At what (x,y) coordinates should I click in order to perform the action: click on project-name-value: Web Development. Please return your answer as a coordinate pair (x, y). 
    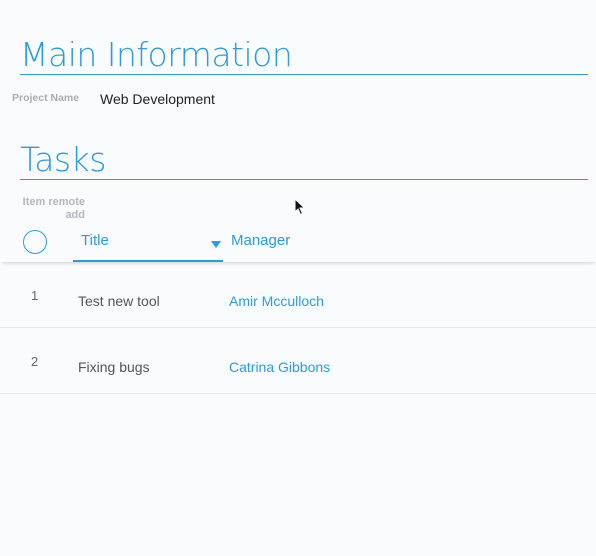
    Looking at the image, I should click on (157, 99).